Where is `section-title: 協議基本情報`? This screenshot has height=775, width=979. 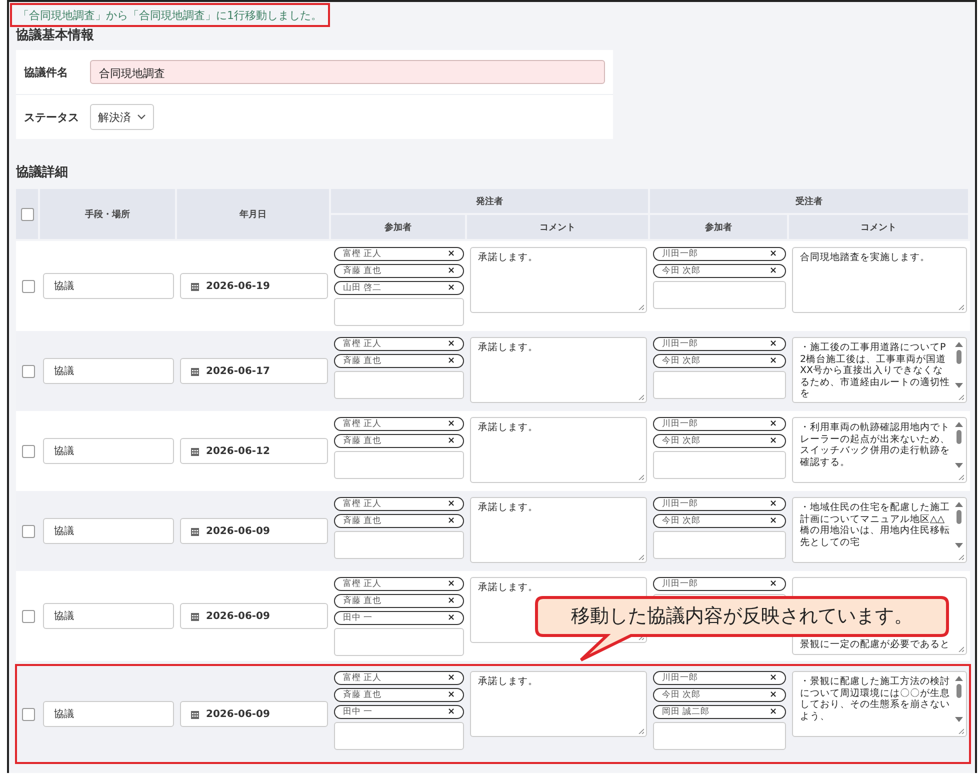
section-title: 協議基本情報 is located at coordinates (55, 35).